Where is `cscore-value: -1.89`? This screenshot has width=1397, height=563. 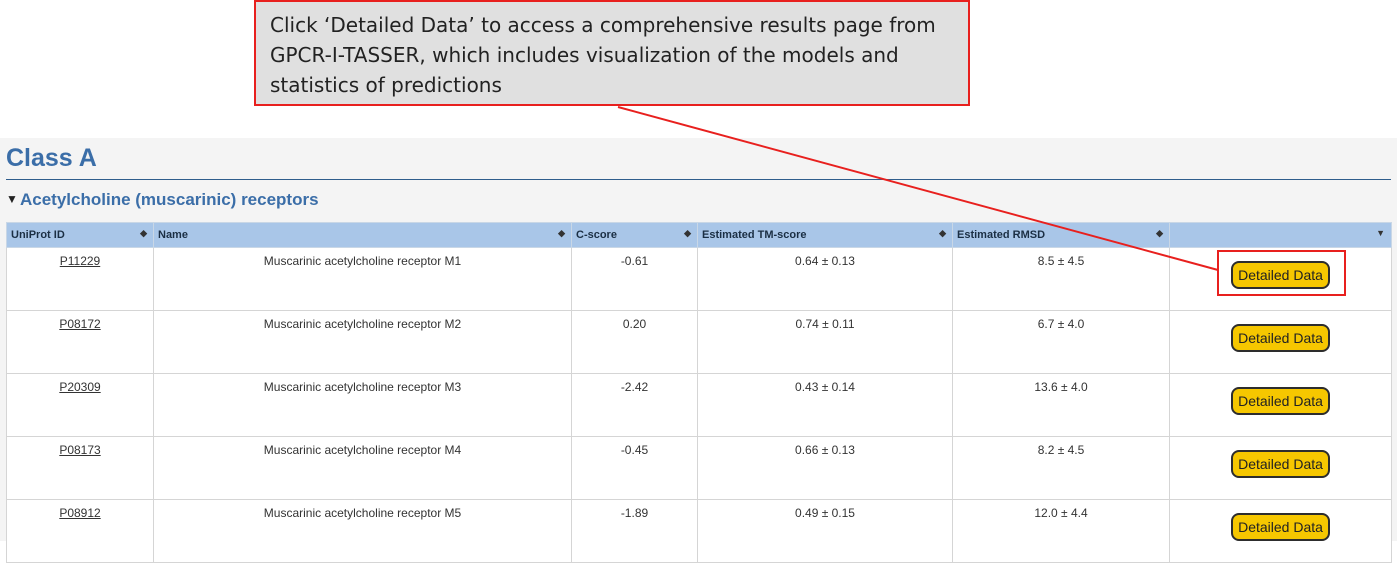 cscore-value: -1.89 is located at coordinates (634, 531).